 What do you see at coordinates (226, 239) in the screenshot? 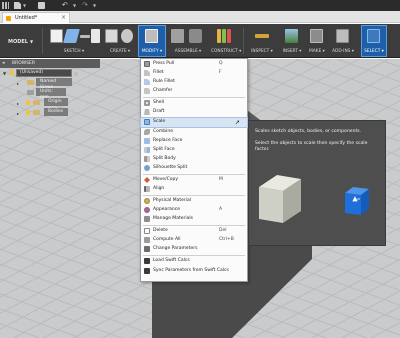
I see `menu-item-shortcut: Ctrl+B` at bounding box center [226, 239].